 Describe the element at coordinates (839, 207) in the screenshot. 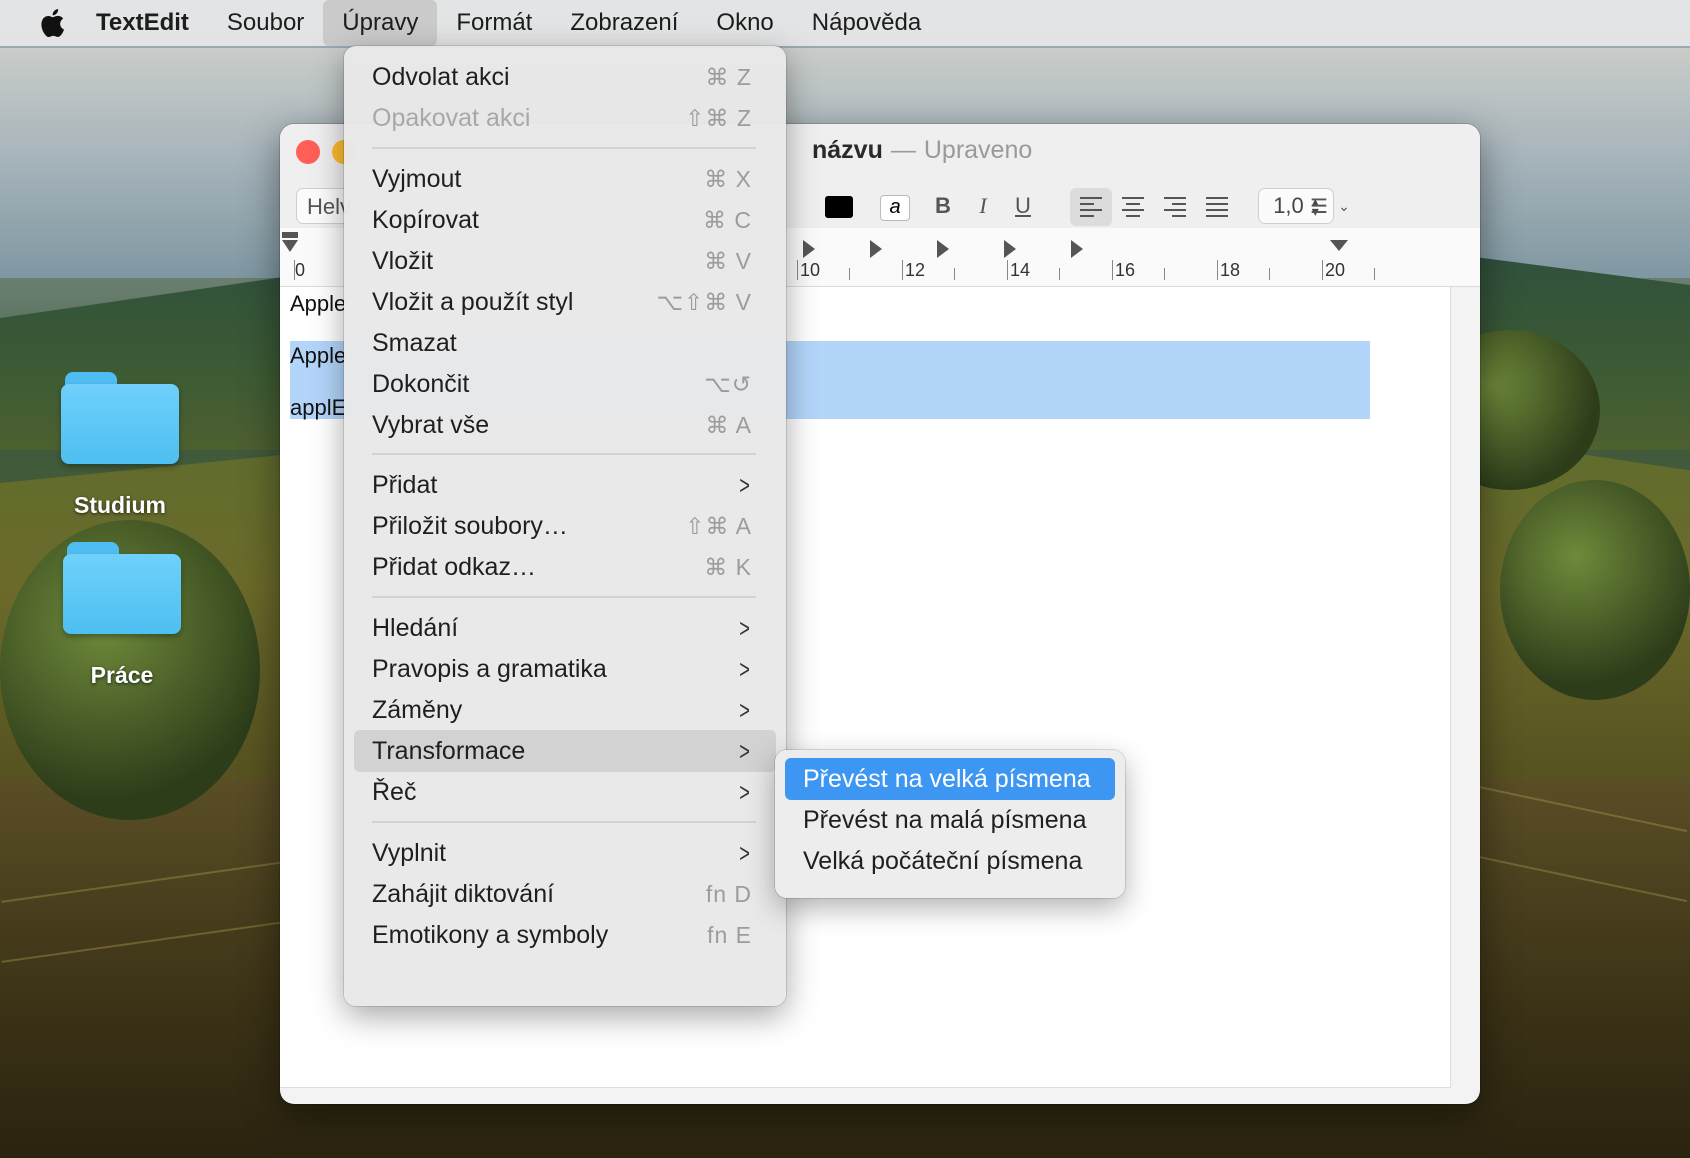

I see `text-color-well` at that location.